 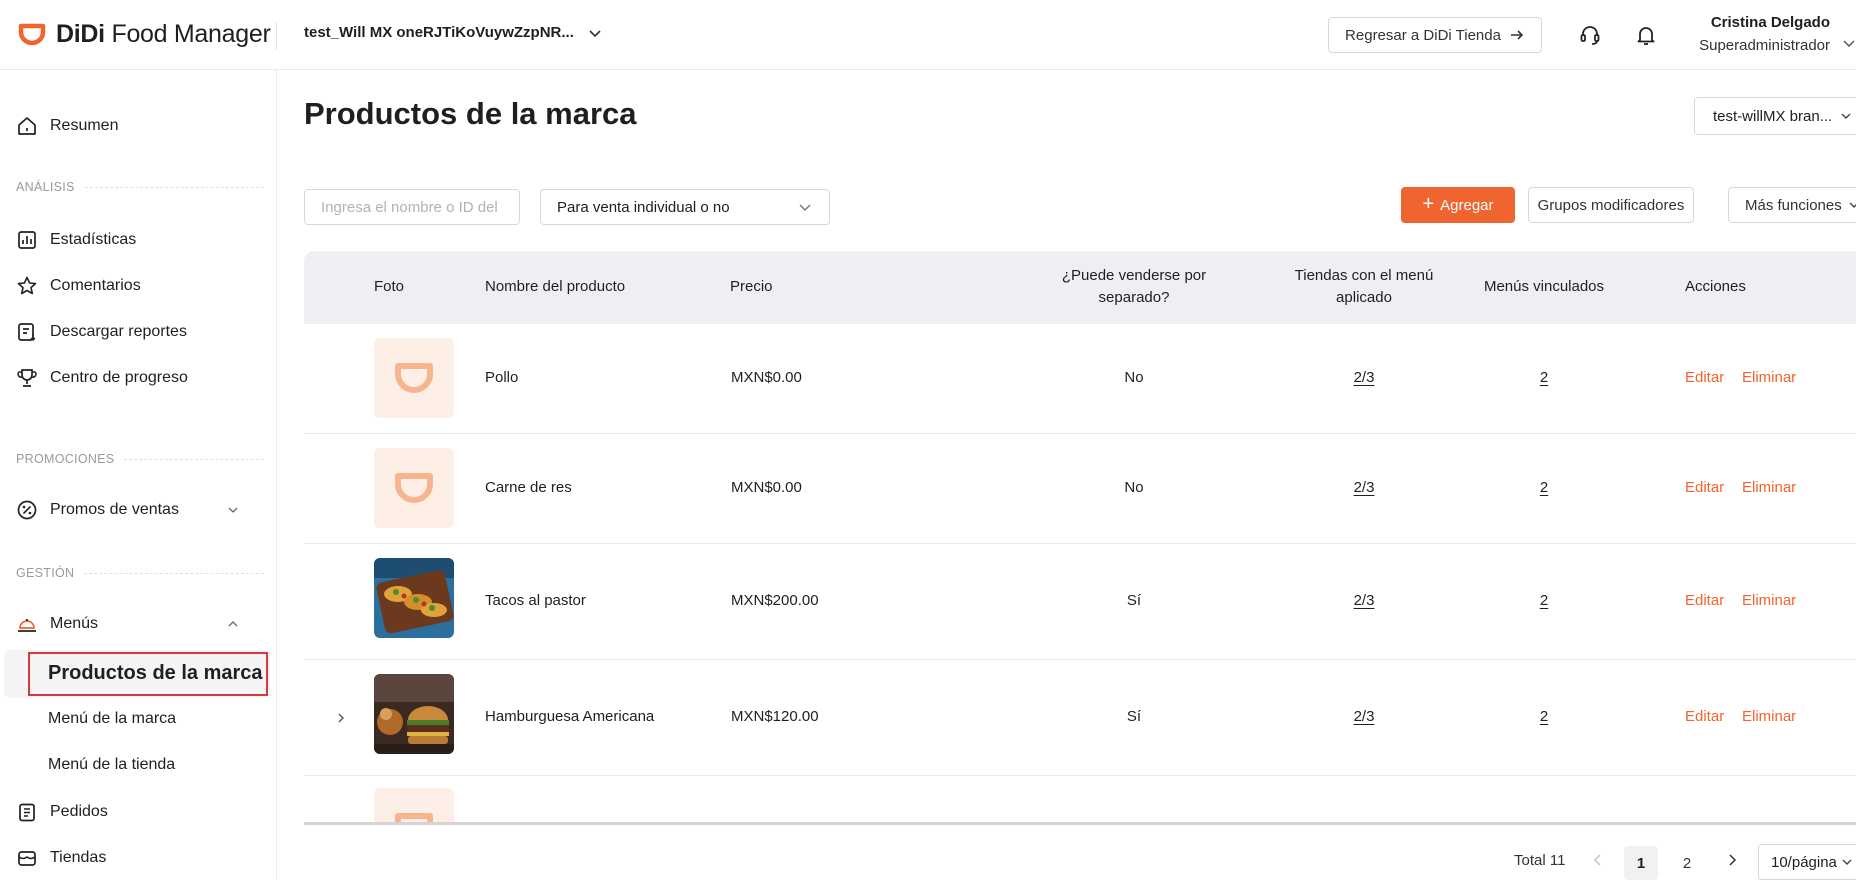 I want to click on more-functions-label: Más funciones, so click(x=1793, y=205).